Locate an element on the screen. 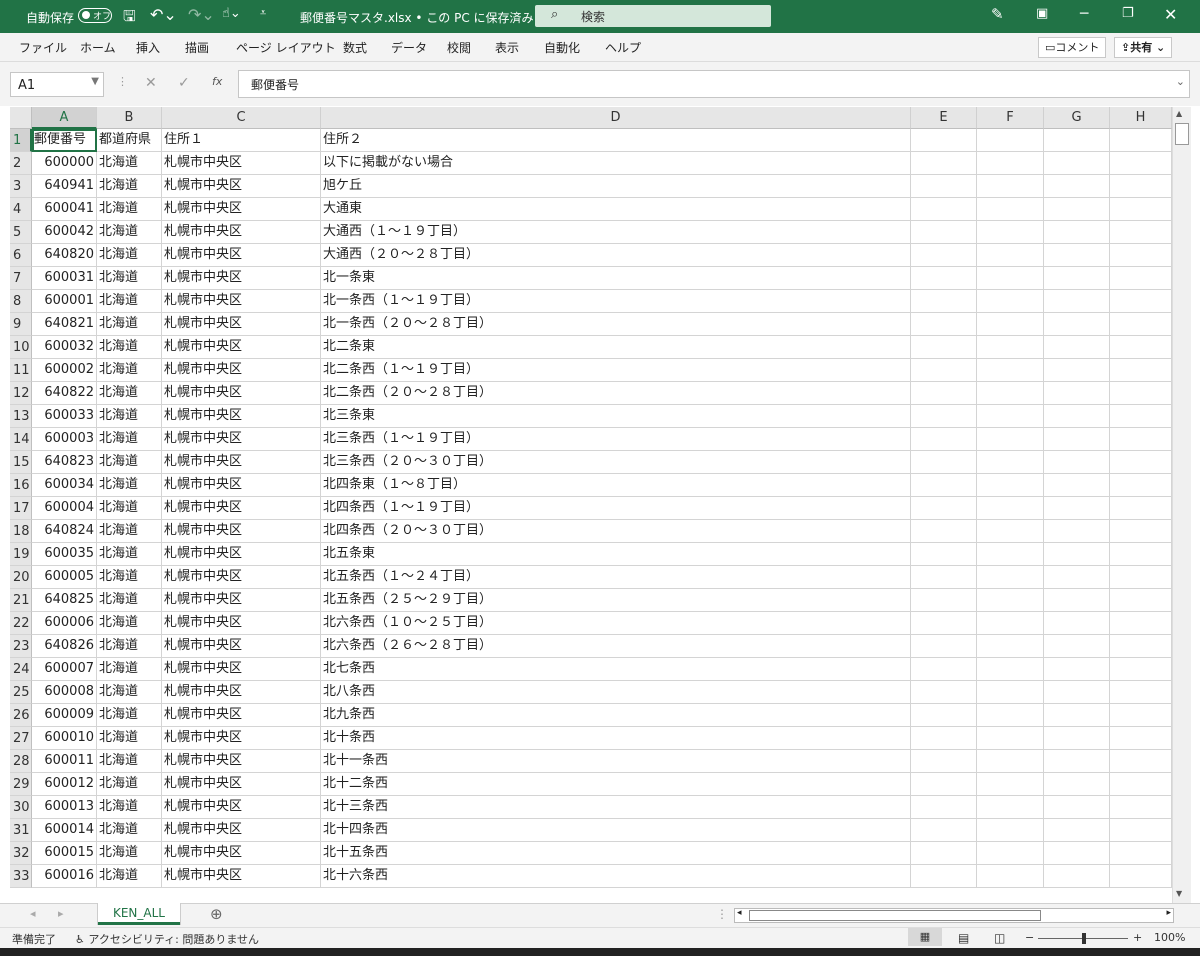 The image size is (1200, 956). cell: 北七条西 is located at coordinates (616, 669).